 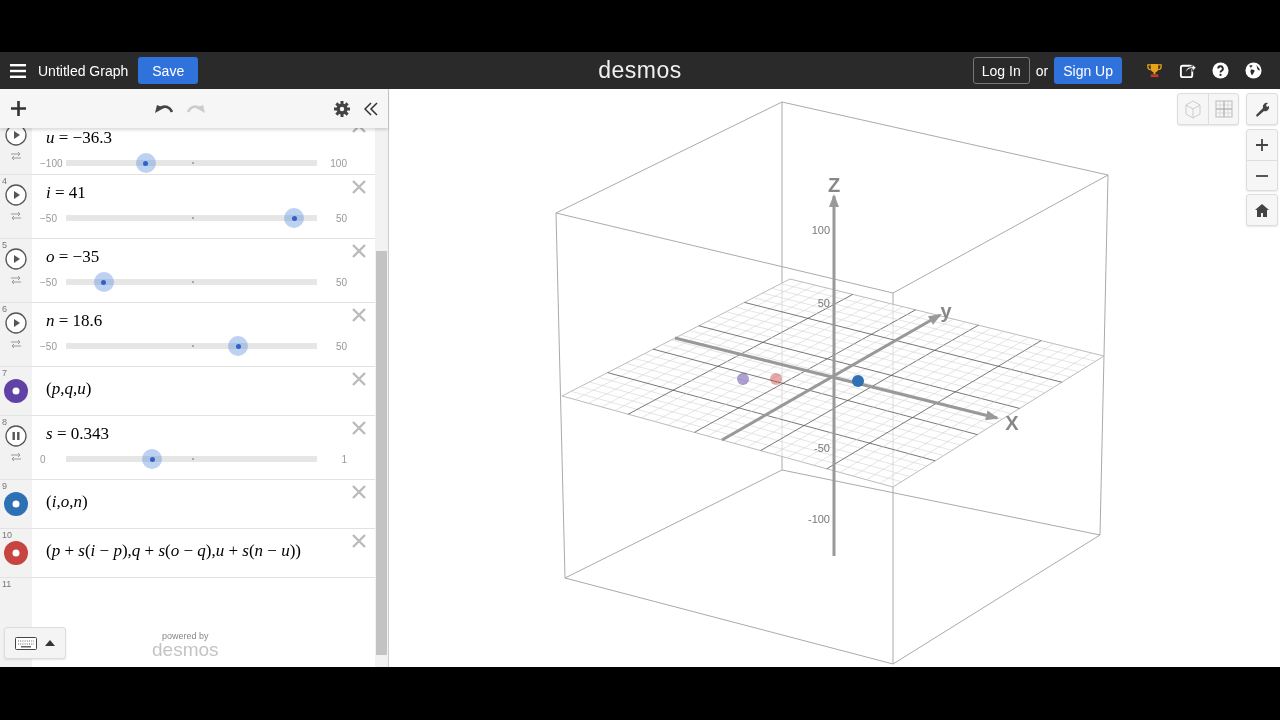 What do you see at coordinates (381, 453) in the screenshot?
I see `scrollbar-thumb` at bounding box center [381, 453].